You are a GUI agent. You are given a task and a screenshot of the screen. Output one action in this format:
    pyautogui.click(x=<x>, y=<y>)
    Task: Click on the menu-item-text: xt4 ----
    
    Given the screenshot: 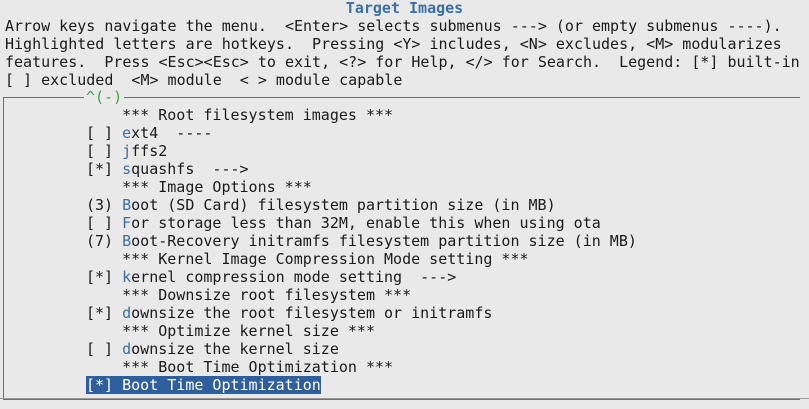 What is the action you would take?
    pyautogui.click(x=172, y=133)
    